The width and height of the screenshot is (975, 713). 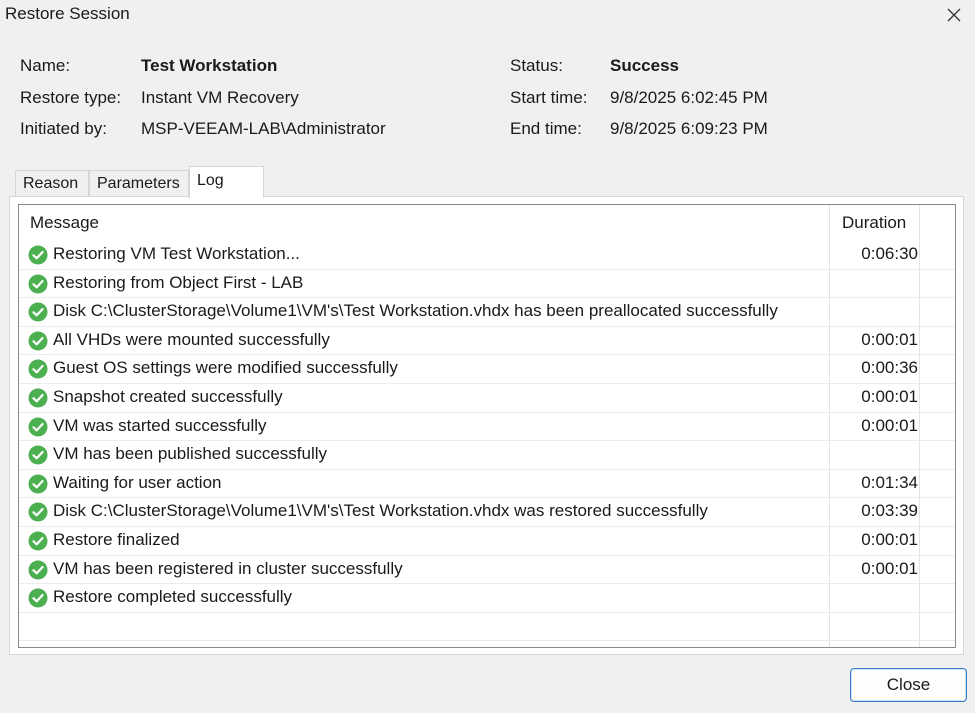 I want to click on log-message: VM has been published successfully, so click(x=190, y=454).